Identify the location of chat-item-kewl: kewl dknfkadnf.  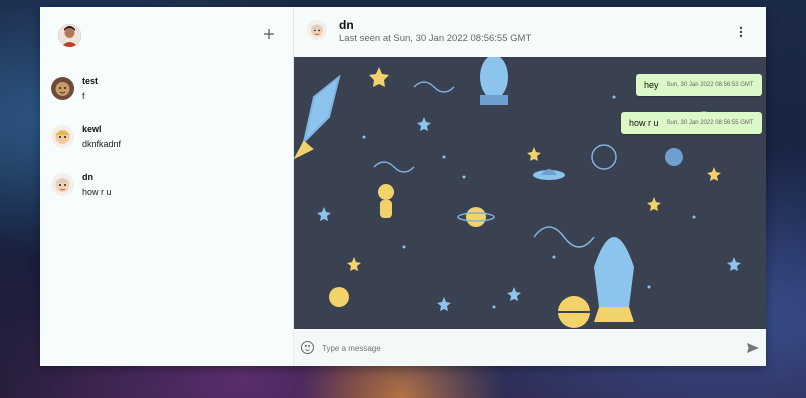
(167, 145).